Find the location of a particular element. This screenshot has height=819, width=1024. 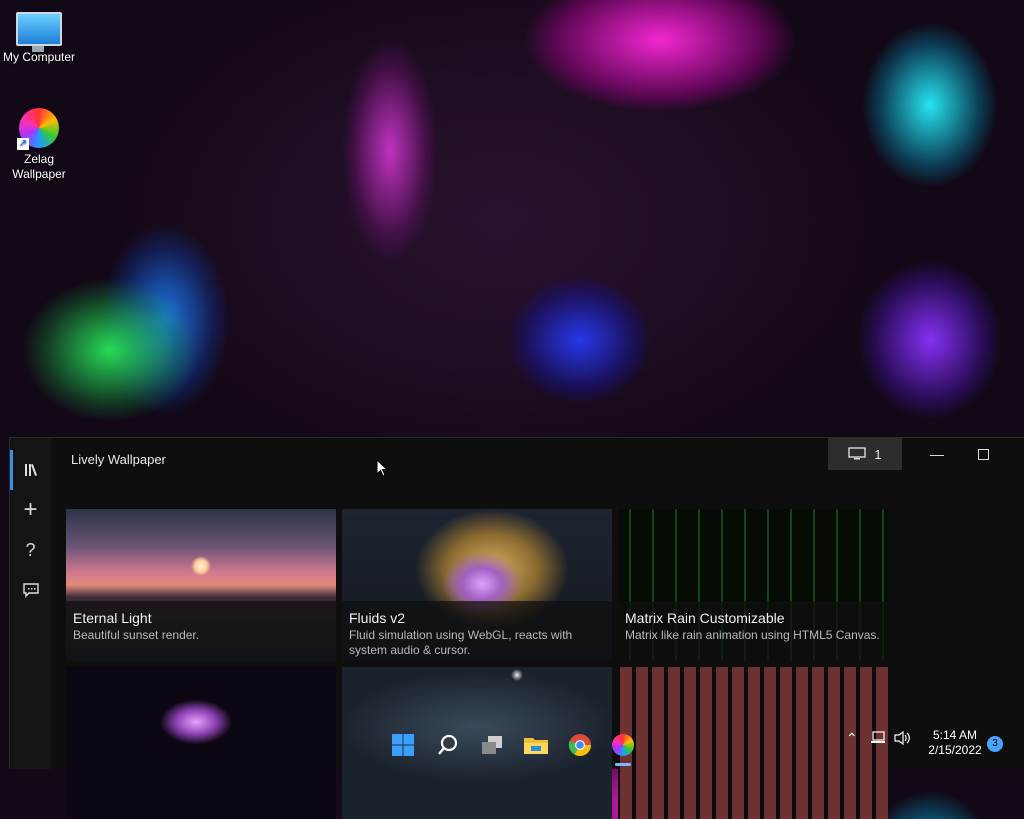

desktop-icon-my-computer: My Computer is located at coordinates (39, 32).